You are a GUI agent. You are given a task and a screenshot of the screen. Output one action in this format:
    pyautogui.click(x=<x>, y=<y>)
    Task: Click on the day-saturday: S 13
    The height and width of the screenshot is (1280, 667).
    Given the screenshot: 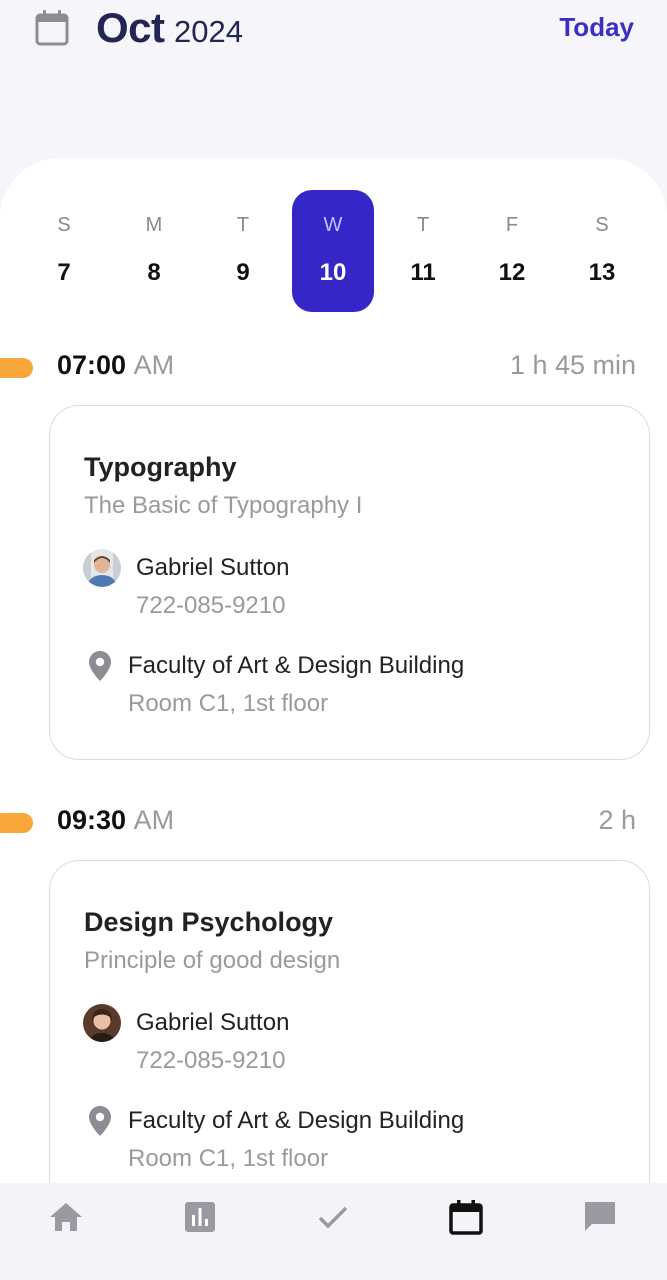 What is the action you would take?
    pyautogui.click(x=602, y=251)
    